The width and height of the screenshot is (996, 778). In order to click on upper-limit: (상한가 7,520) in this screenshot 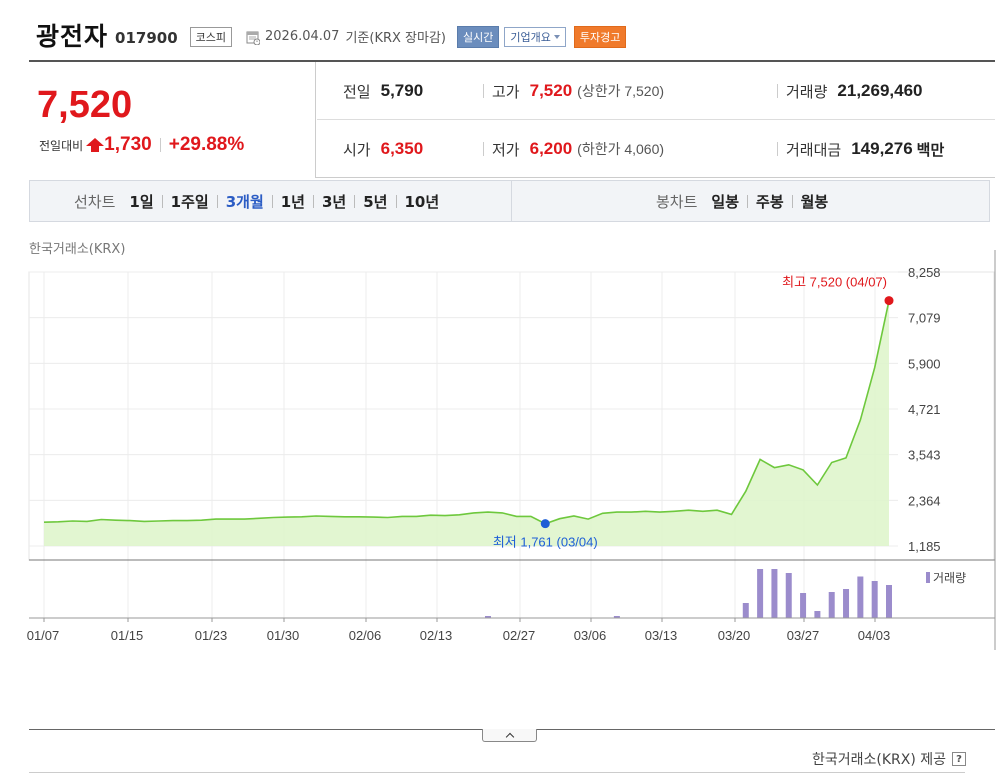, I will do `click(621, 91)`.